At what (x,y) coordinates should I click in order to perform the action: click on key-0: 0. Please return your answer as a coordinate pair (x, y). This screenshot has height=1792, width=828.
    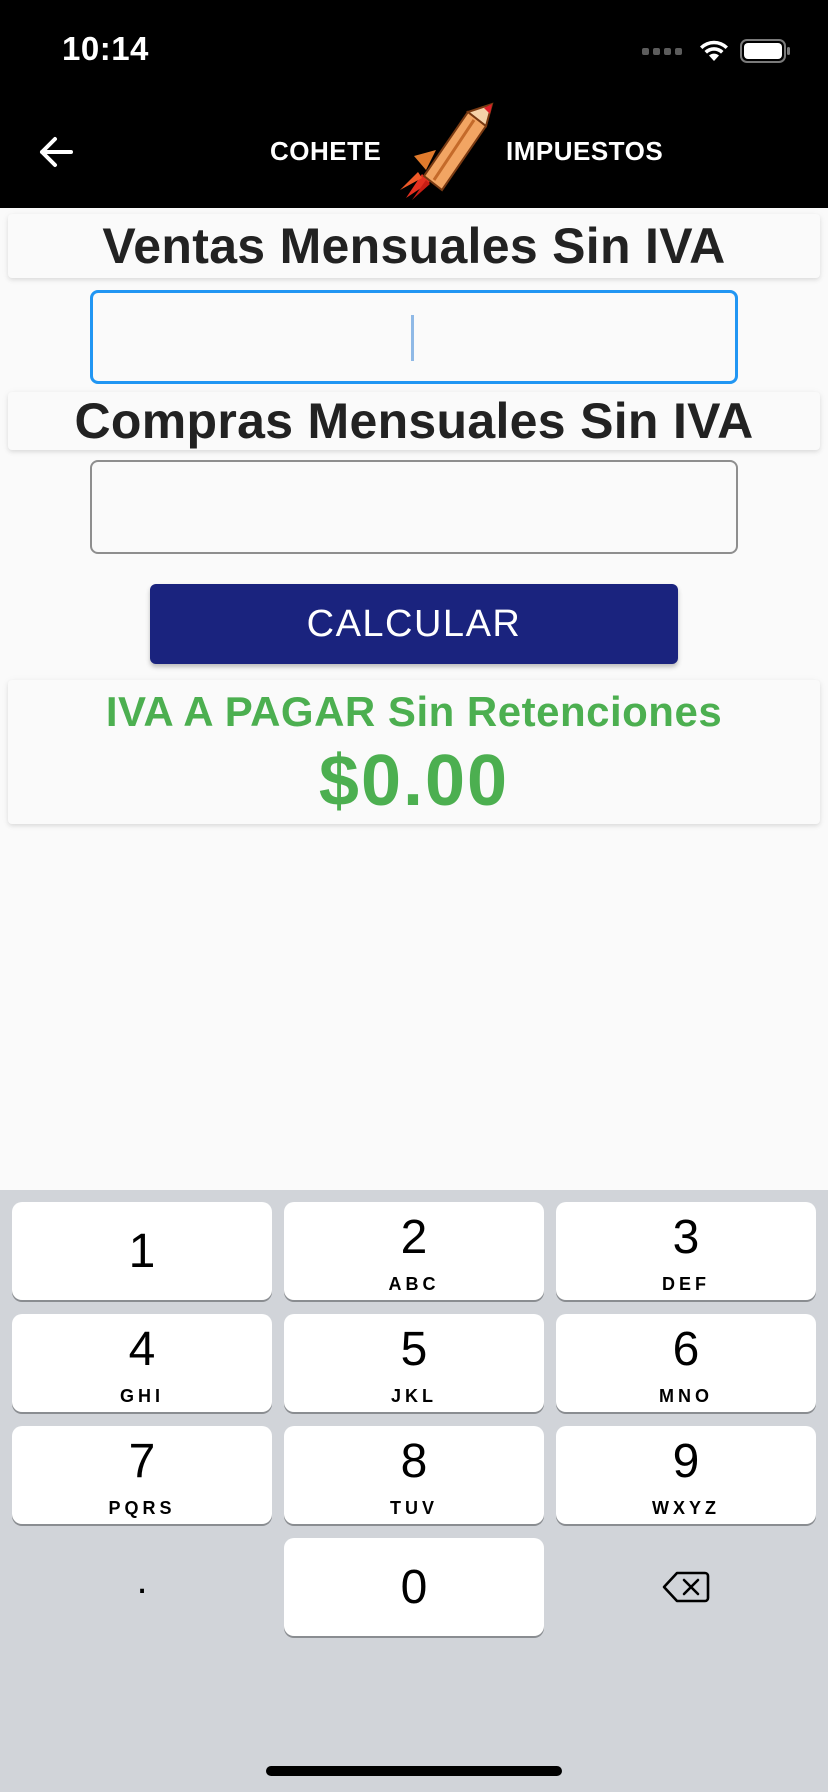
    Looking at the image, I should click on (414, 1587).